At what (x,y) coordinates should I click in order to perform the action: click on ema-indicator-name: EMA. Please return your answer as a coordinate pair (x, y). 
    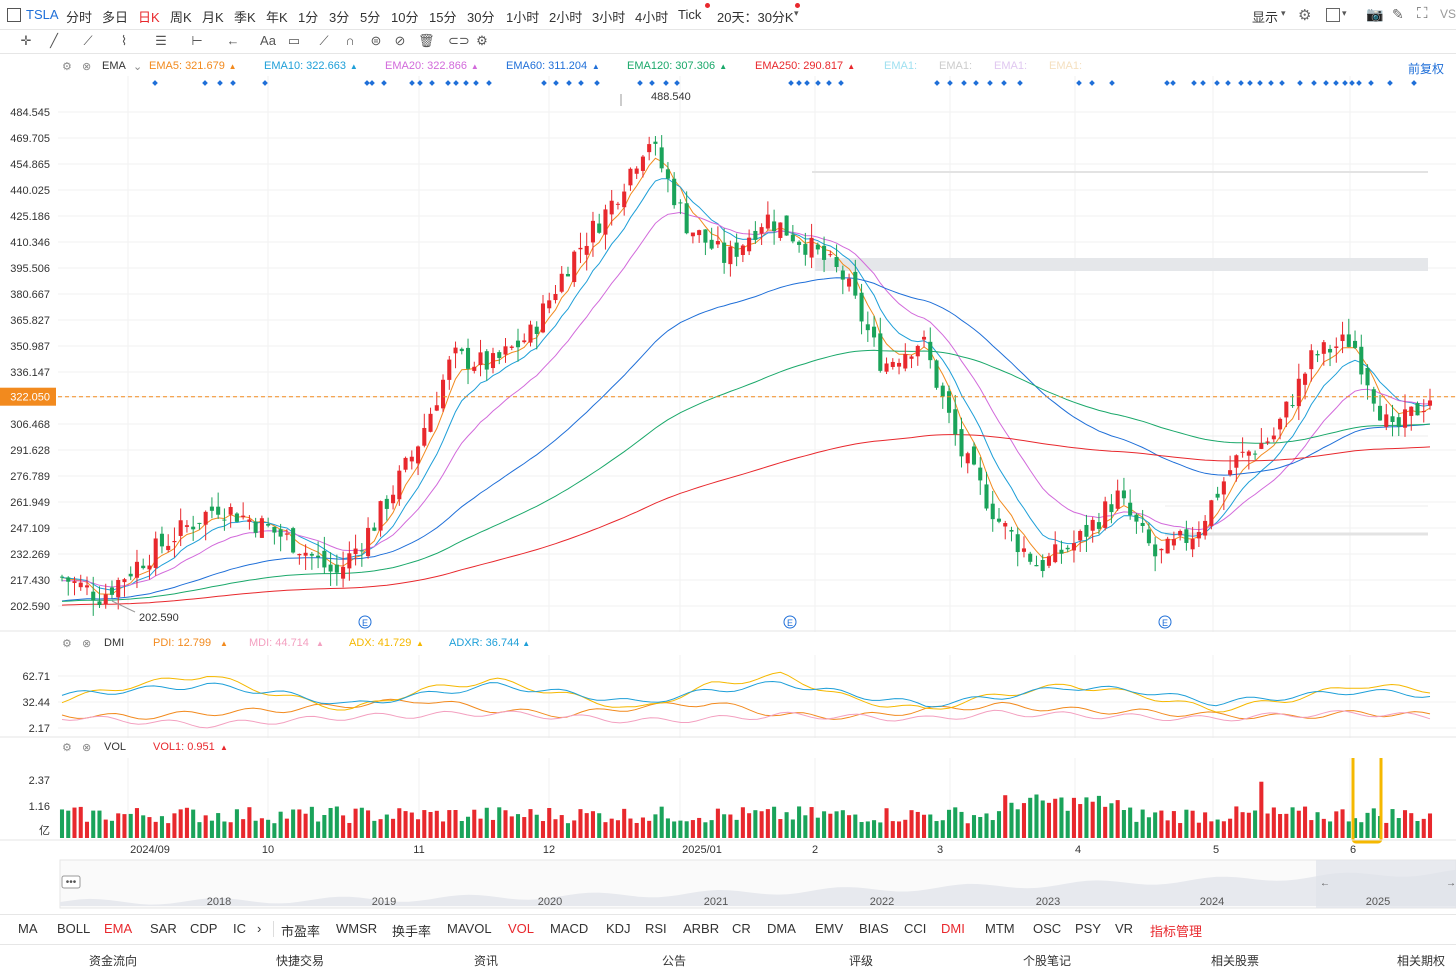
    Looking at the image, I should click on (114, 66).